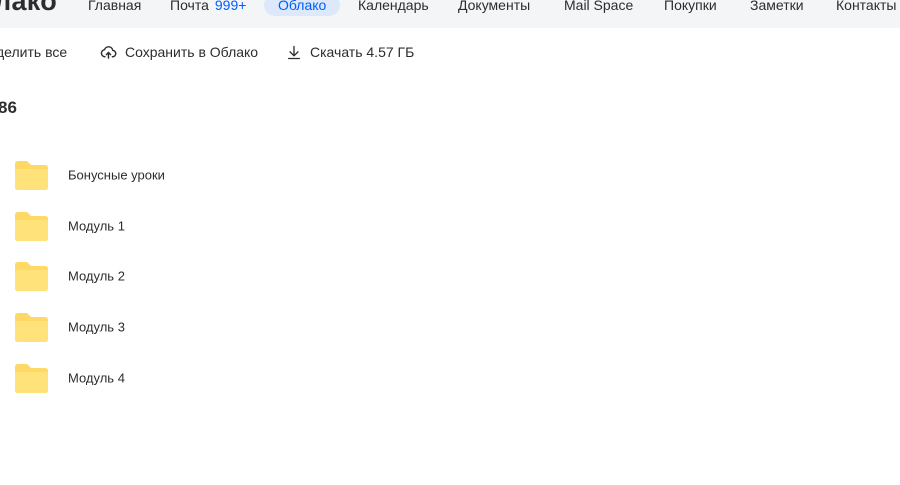  What do you see at coordinates (96, 276) in the screenshot?
I see `folder-name: Модуль 2` at bounding box center [96, 276].